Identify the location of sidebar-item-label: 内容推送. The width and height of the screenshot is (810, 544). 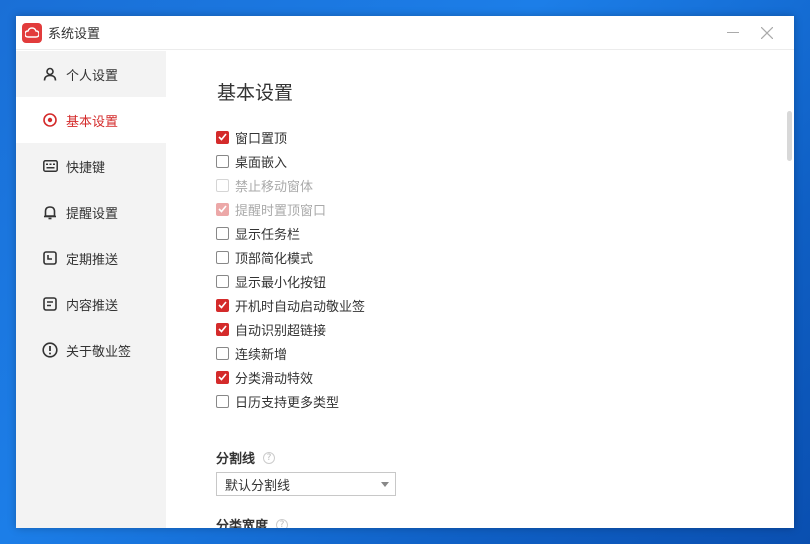
(92, 306).